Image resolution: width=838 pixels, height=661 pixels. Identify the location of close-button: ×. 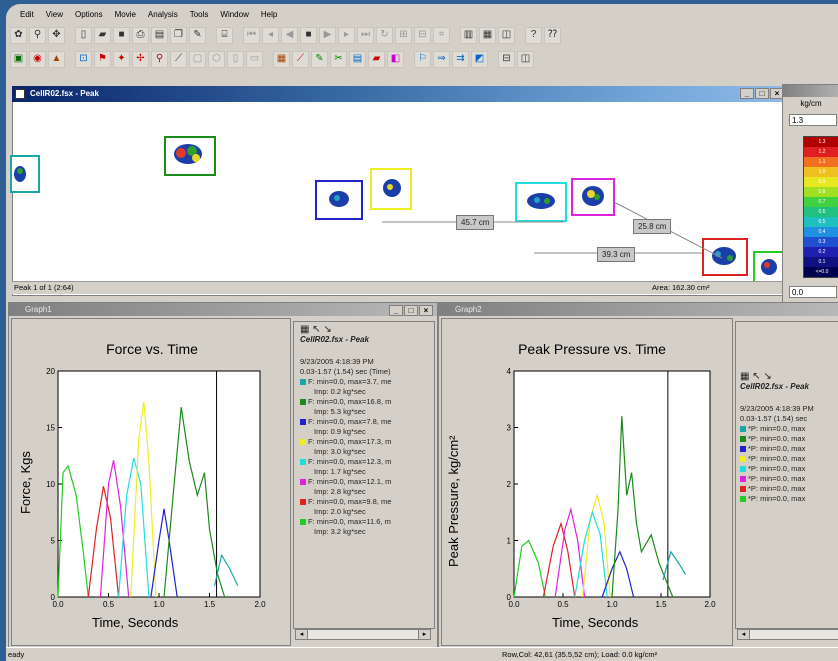
(426, 310).